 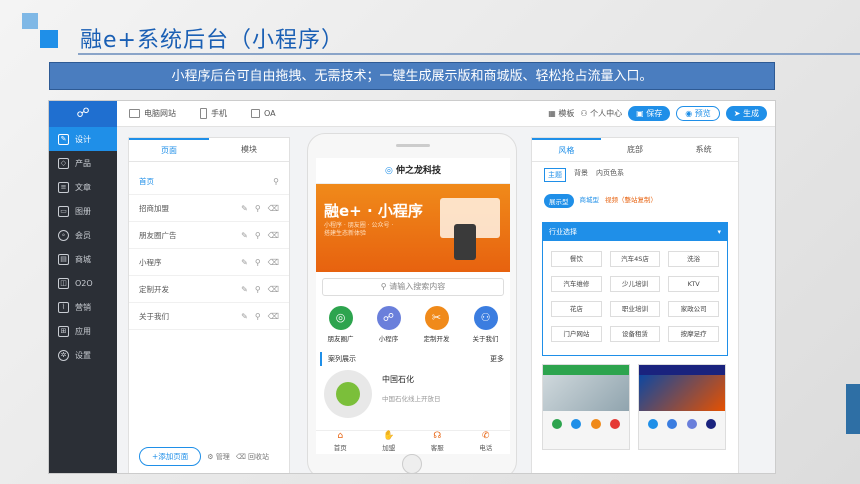 I want to click on industry-option: 设备租赁, so click(x=635, y=334).